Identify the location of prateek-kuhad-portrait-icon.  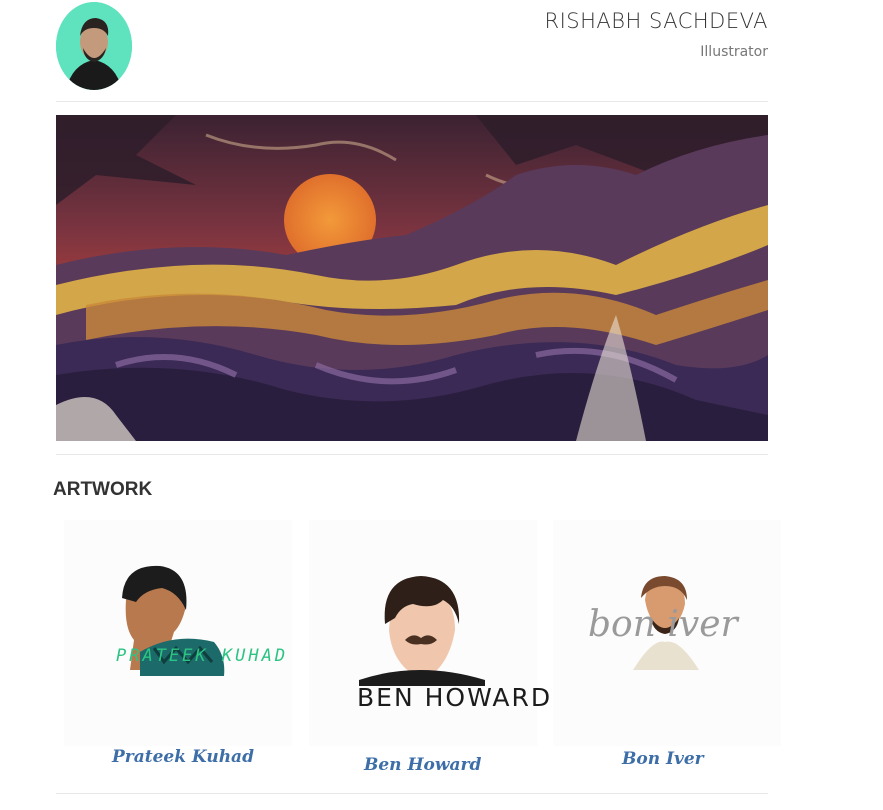
(173, 620).